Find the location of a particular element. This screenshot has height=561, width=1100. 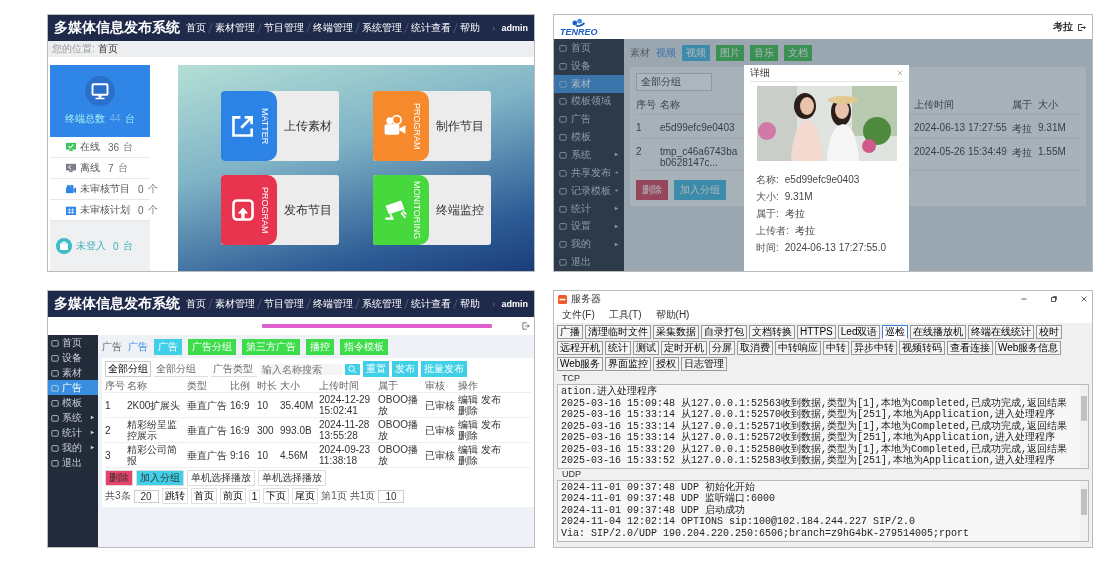

tool-button: 校时 is located at coordinates (1049, 332).